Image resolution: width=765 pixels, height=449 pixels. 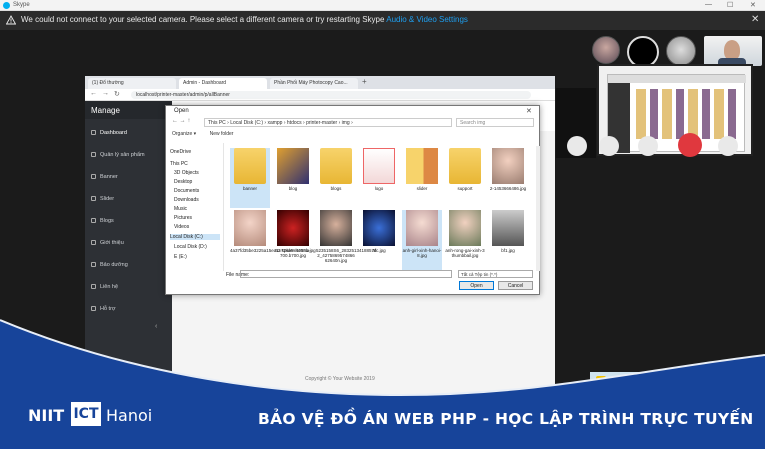 I want to click on tree-item: This PC, so click(x=179, y=164).